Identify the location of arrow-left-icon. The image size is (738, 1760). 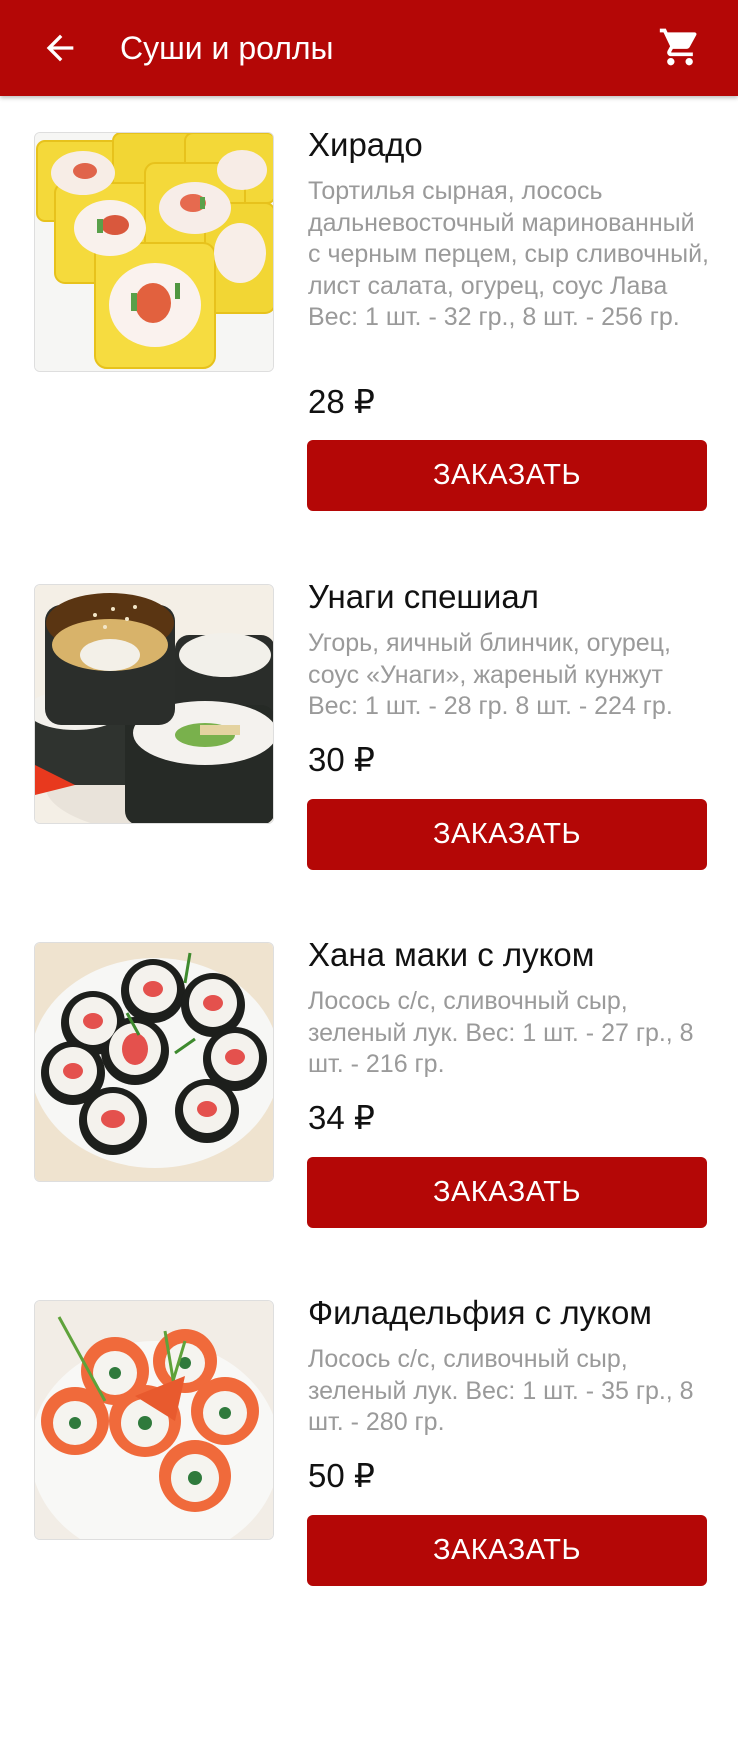
(60, 48).